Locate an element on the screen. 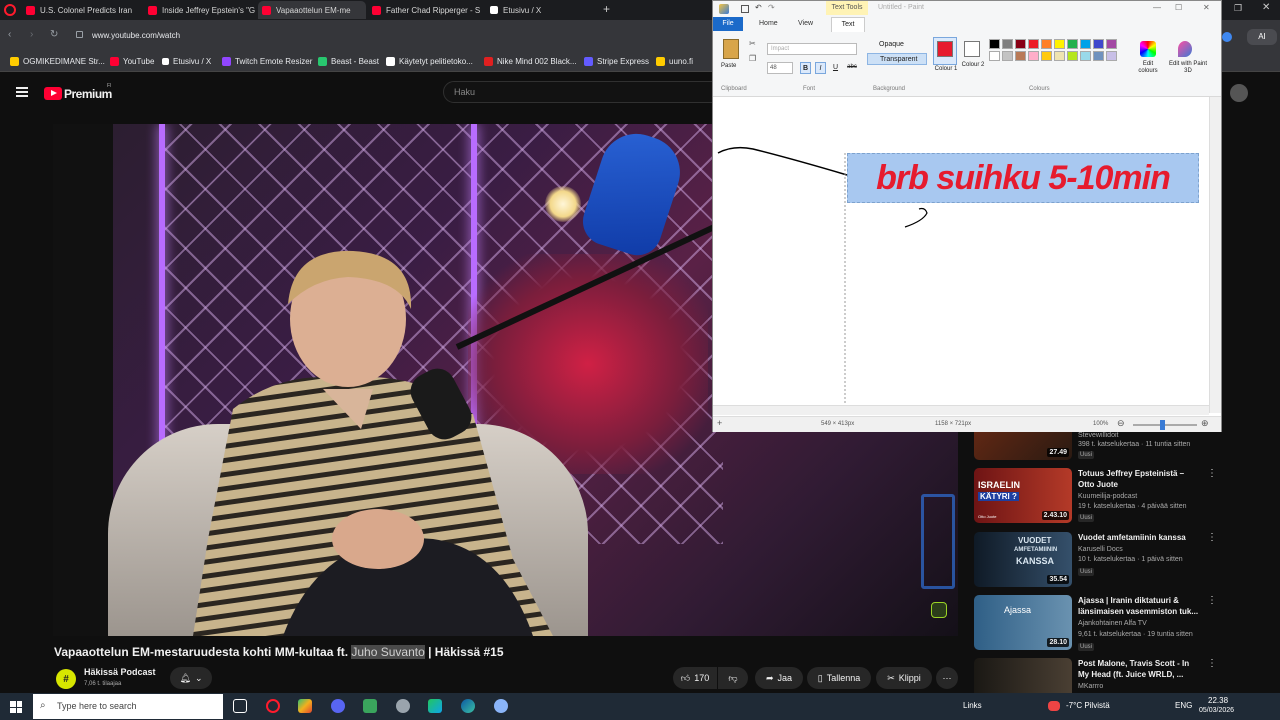 This screenshot has height=720, width=1280. restore-window-icon: ❐ is located at coordinates (1238, 8).